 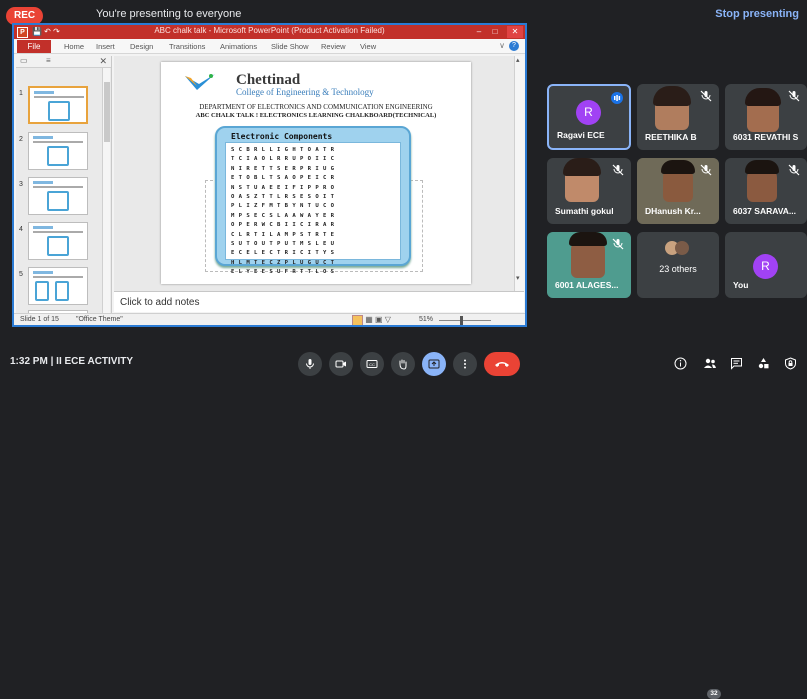 I want to click on collapse-ribbon-icon: ∨, so click(x=502, y=45).